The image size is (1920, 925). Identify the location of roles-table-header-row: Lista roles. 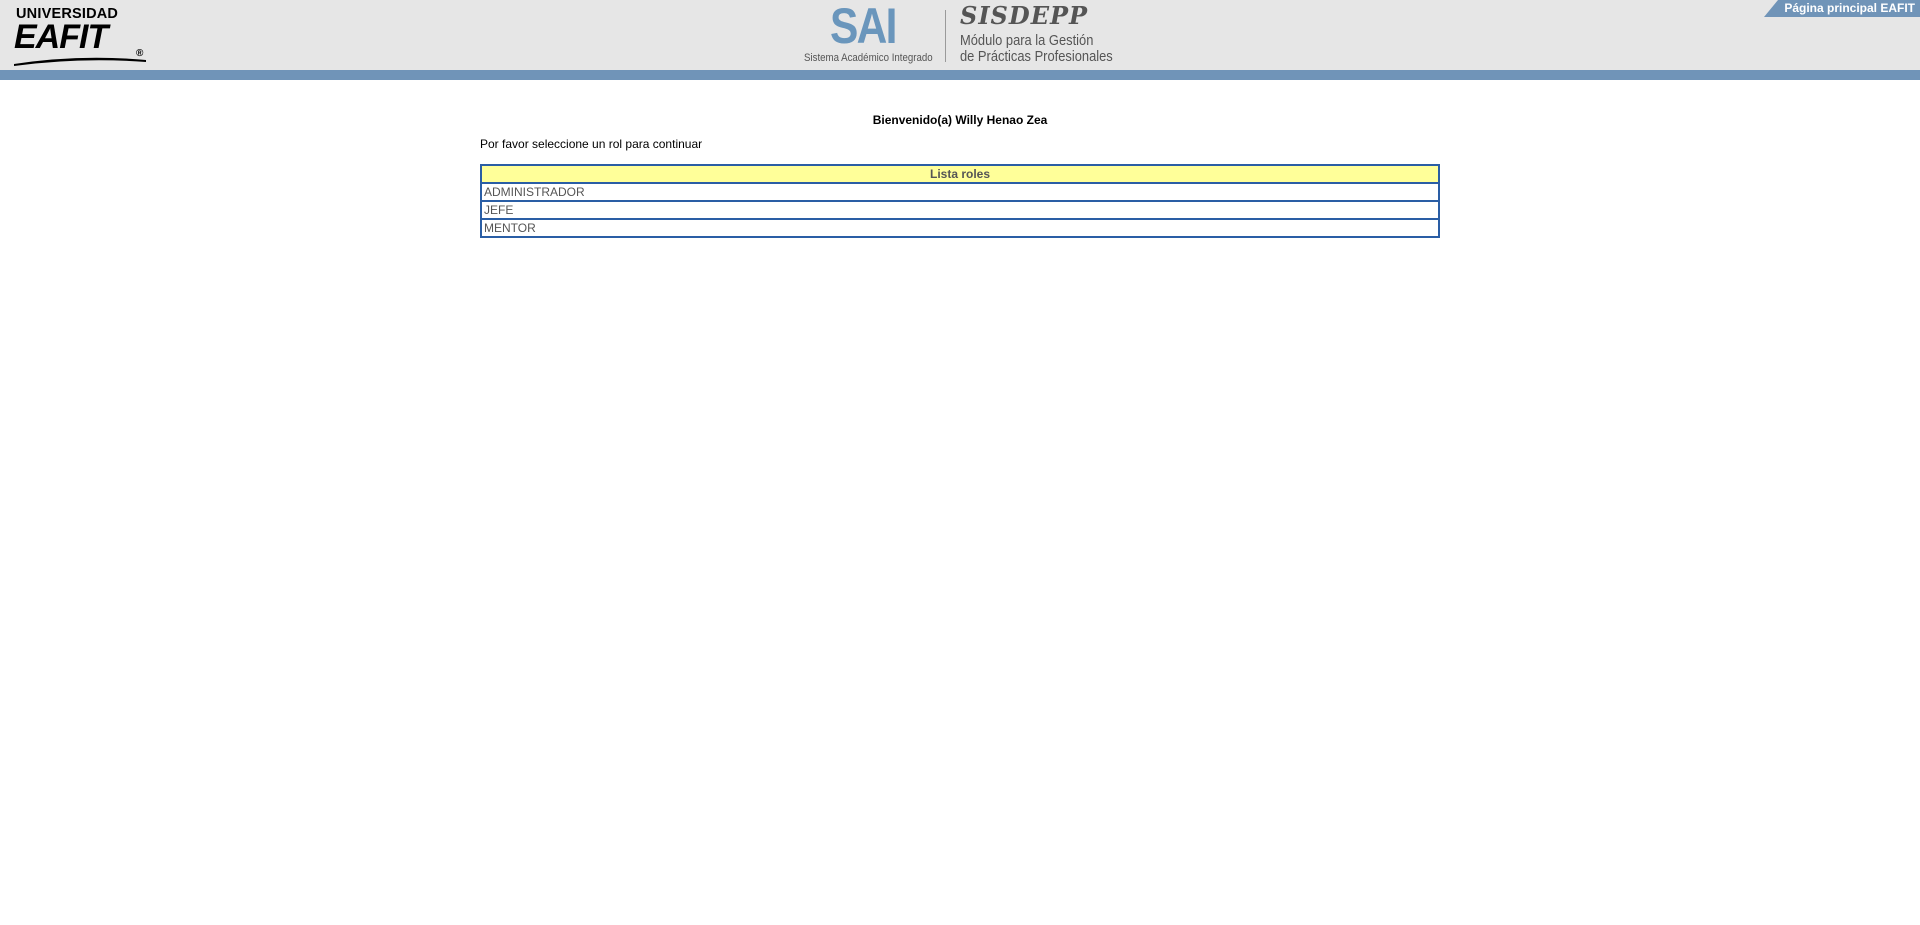
(960, 174).